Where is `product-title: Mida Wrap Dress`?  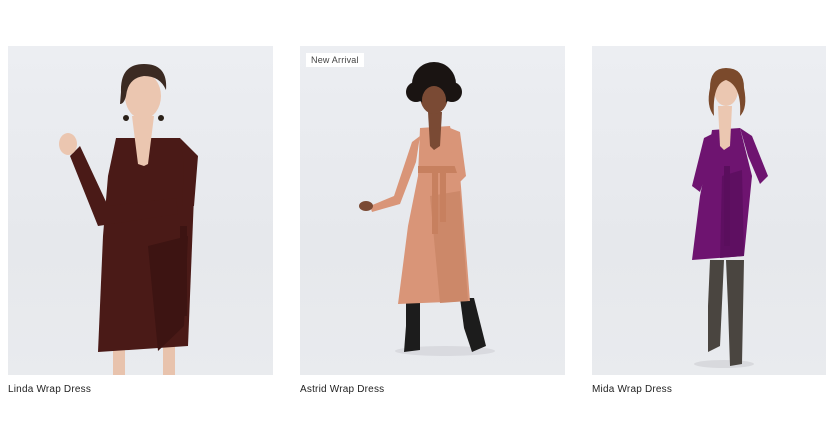 product-title: Mida Wrap Dress is located at coordinates (709, 389).